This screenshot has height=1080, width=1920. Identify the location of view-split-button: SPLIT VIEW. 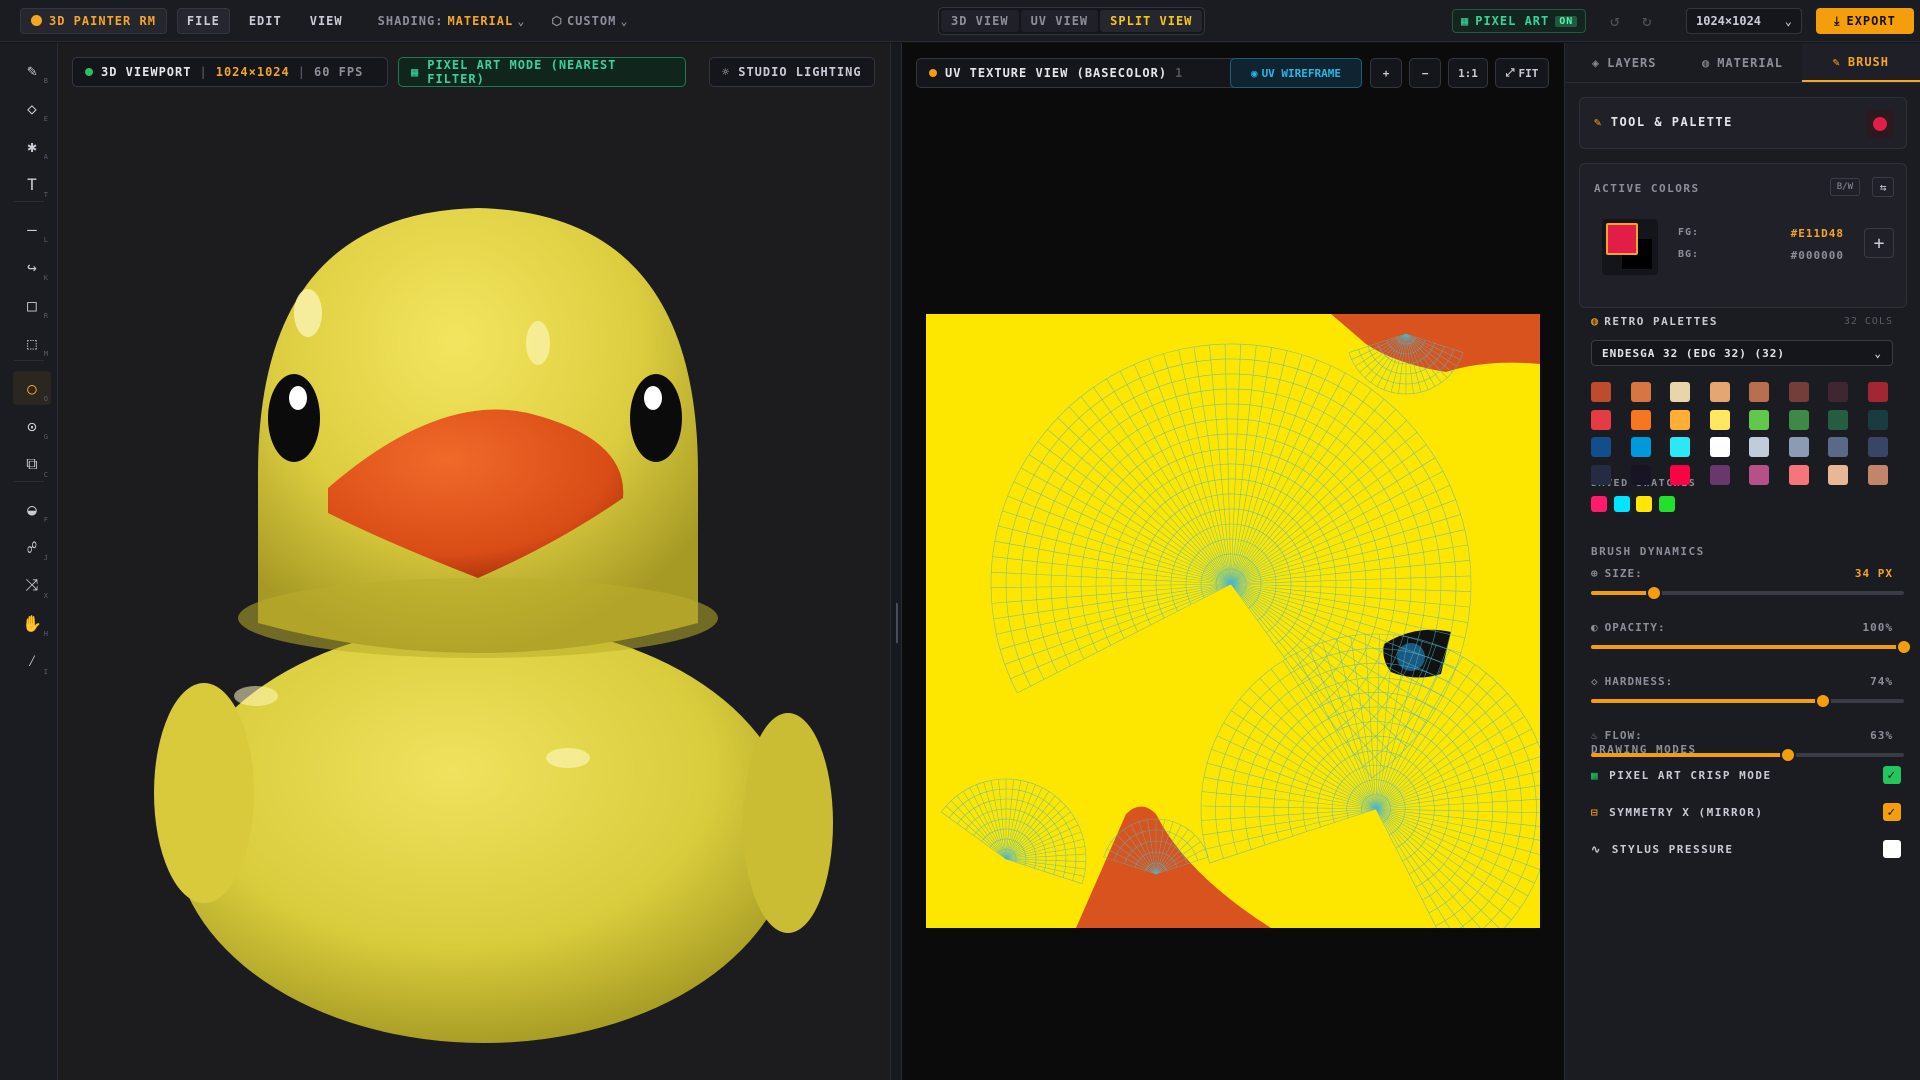
(1151, 21).